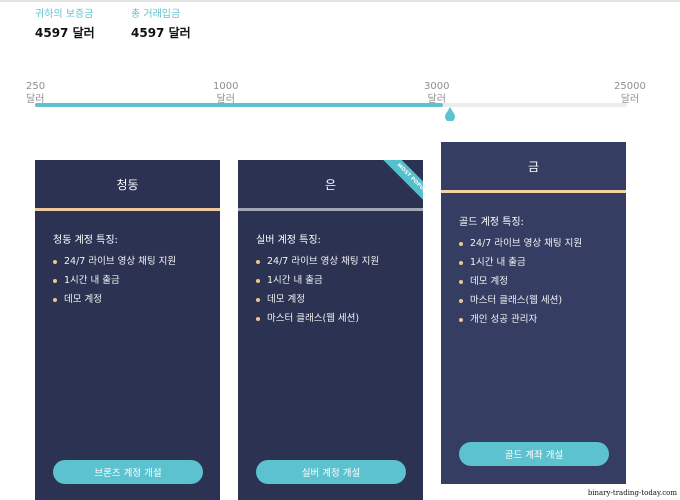  Describe the element at coordinates (403, 184) in the screenshot. I see `ribbon-label: MOST POPULAR` at that location.